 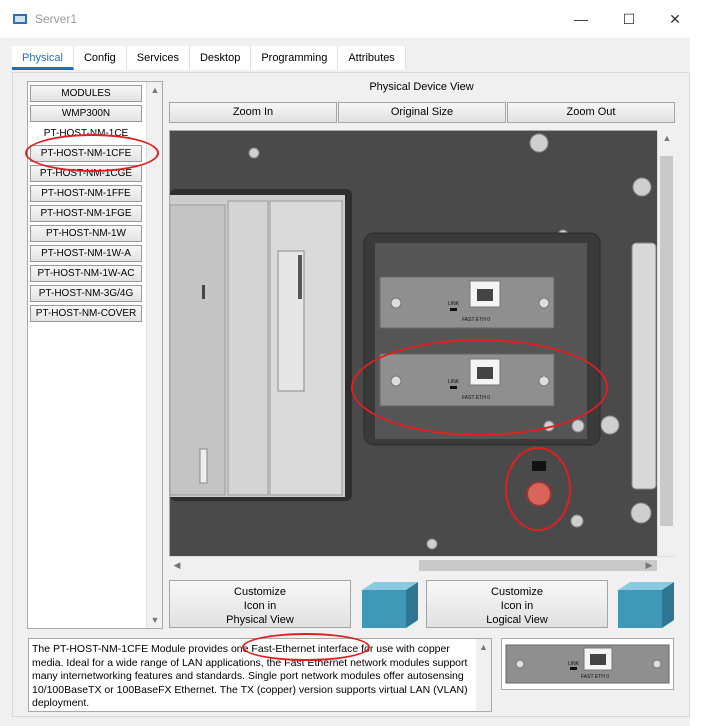 I want to click on minimize-button: —, so click(x=581, y=19).